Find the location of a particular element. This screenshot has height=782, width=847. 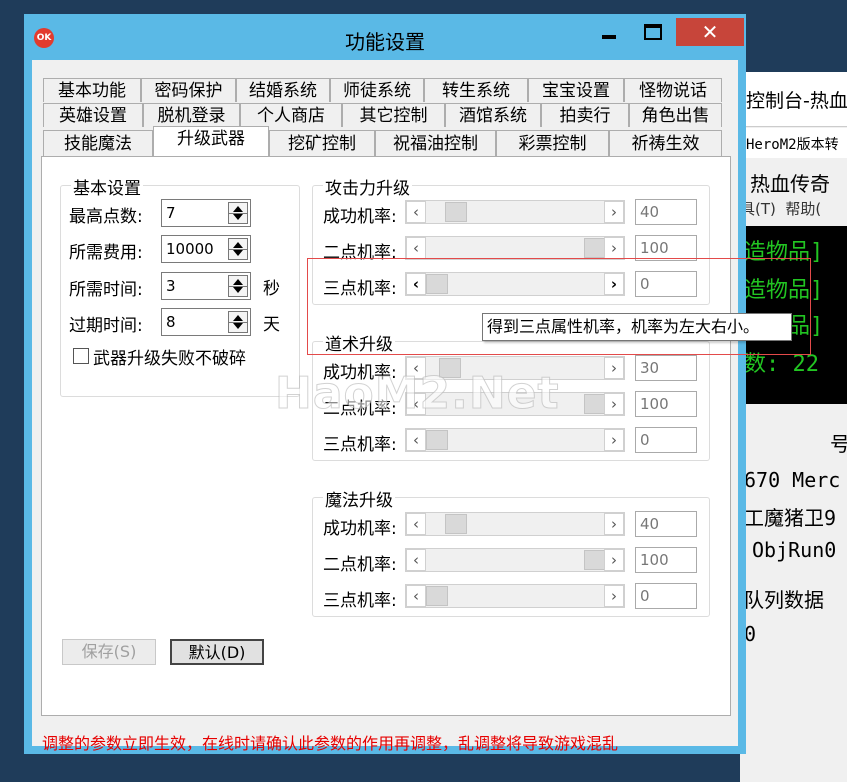

tab-monster-speech: 怪物说话 is located at coordinates (673, 90).